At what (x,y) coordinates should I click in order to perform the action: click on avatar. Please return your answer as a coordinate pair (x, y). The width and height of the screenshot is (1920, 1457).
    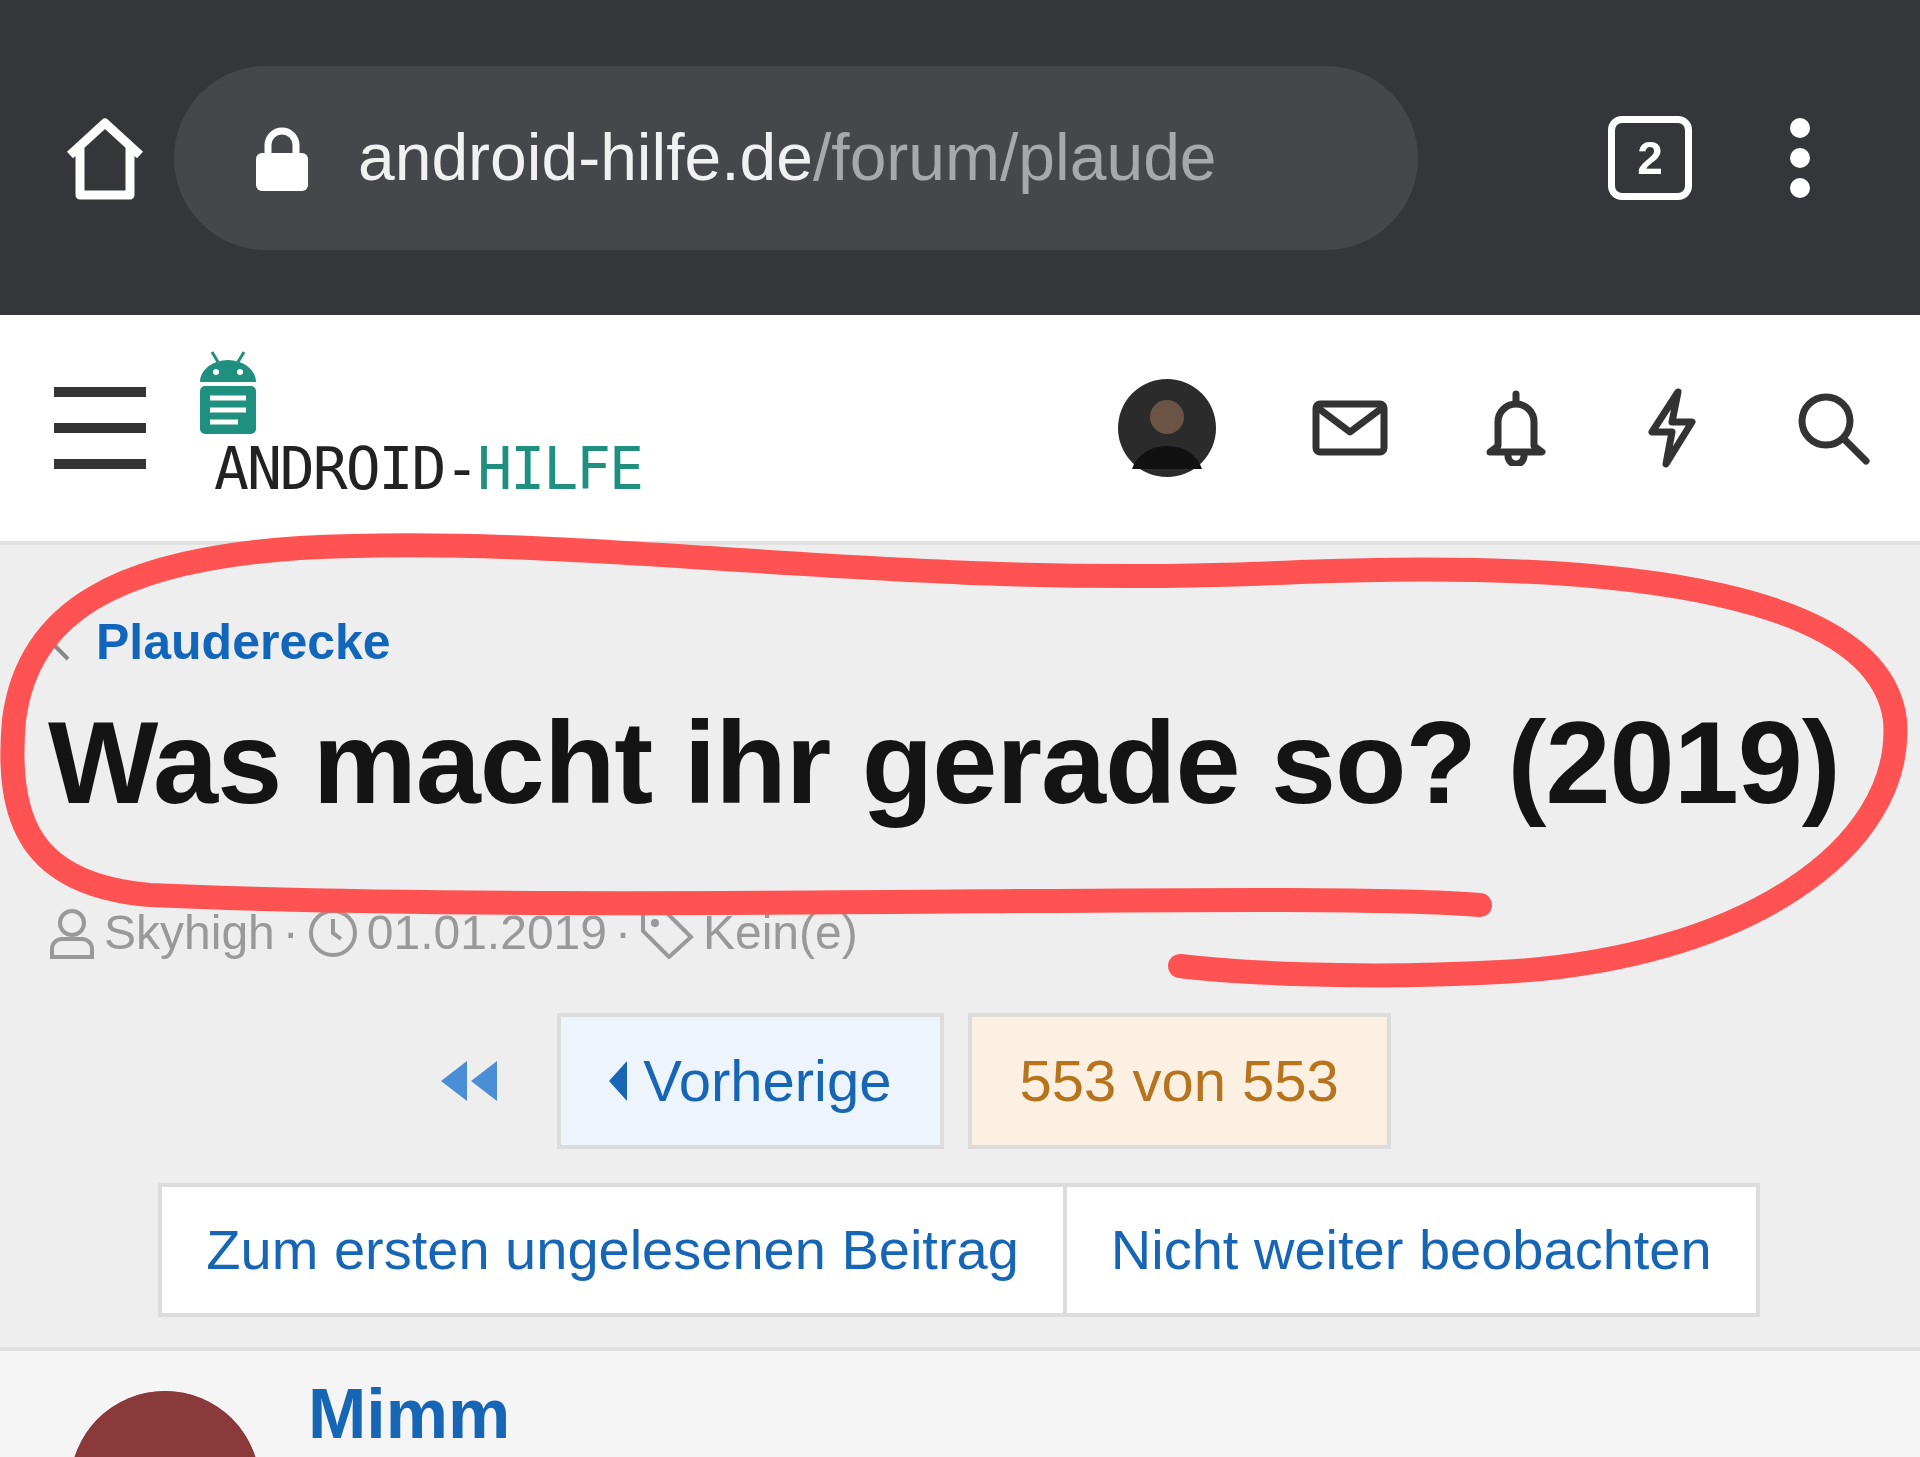
    Looking at the image, I should click on (1167, 428).